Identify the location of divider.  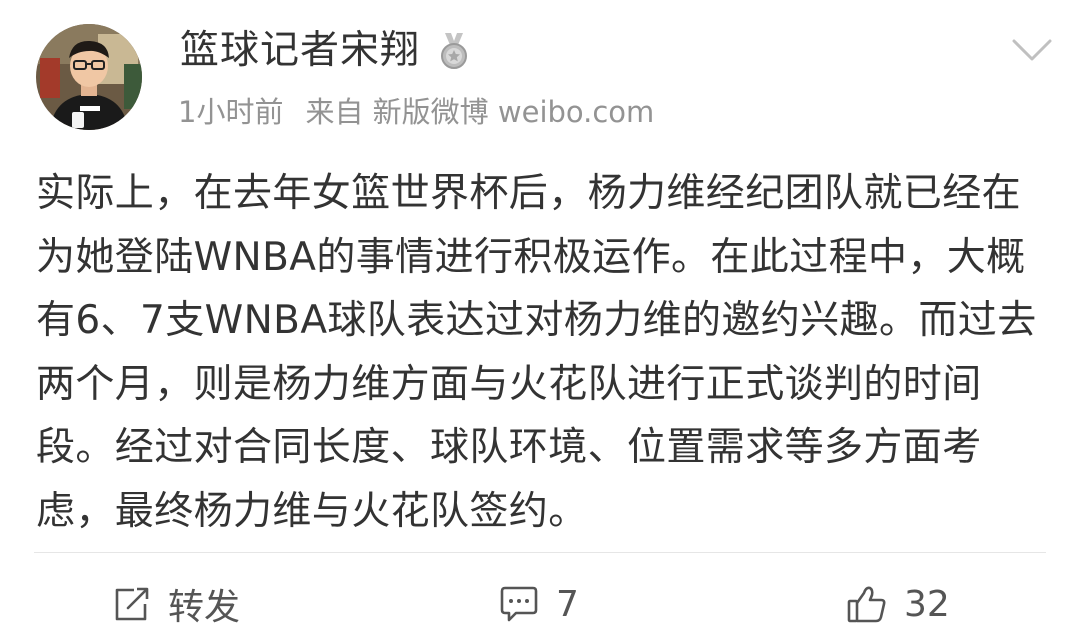
(540, 552).